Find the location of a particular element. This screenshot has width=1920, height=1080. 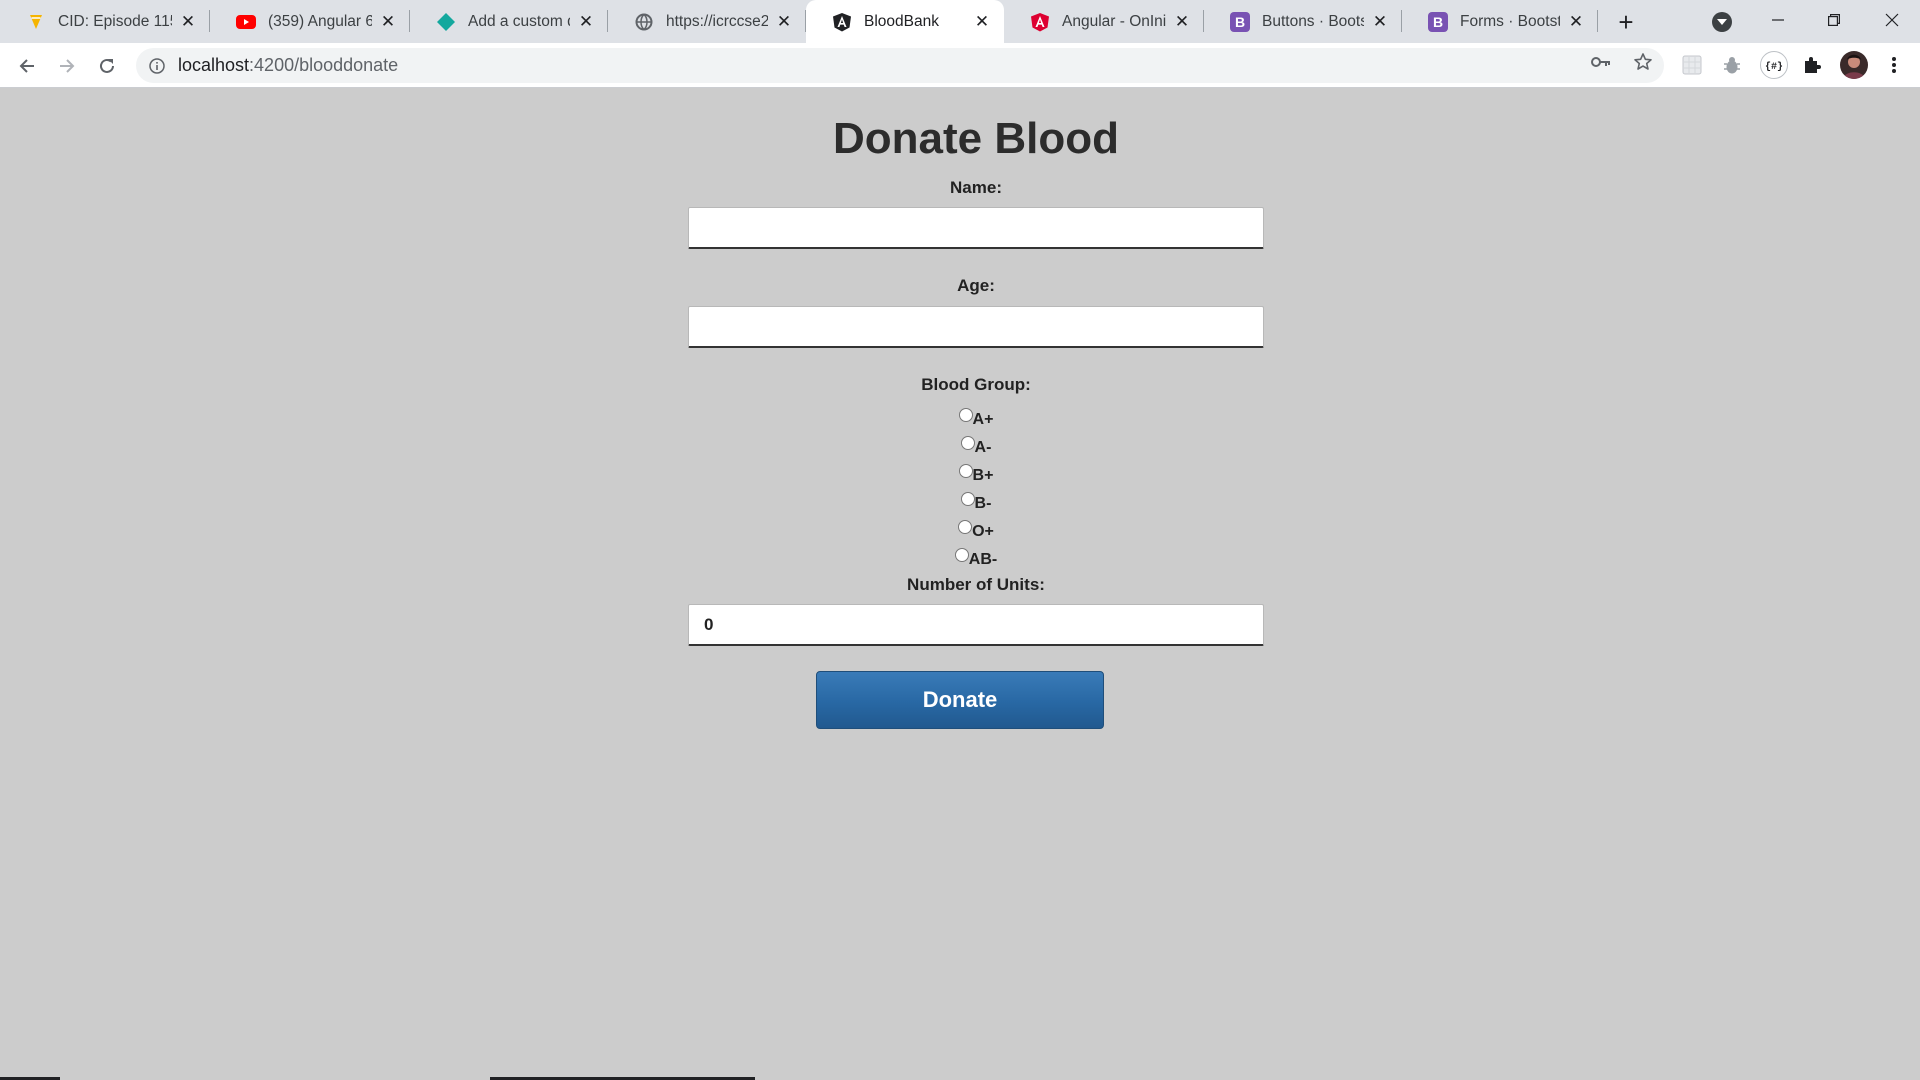

radio-b-neg is located at coordinates (967, 499).